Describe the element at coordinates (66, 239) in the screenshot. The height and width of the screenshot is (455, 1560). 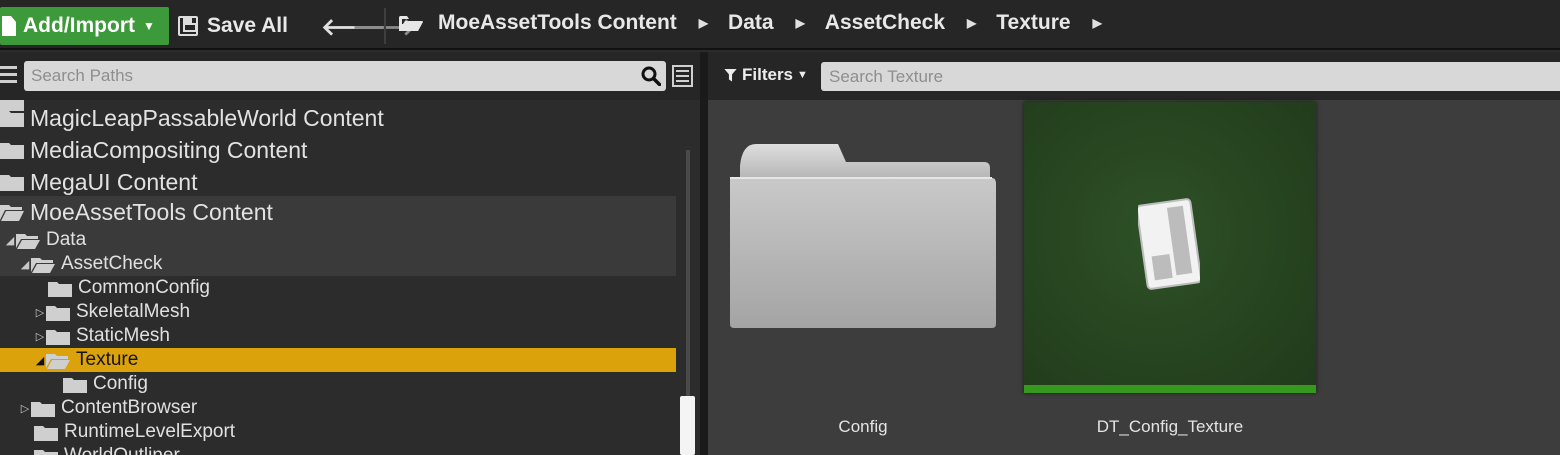
I see `tree-item-label: Data` at that location.